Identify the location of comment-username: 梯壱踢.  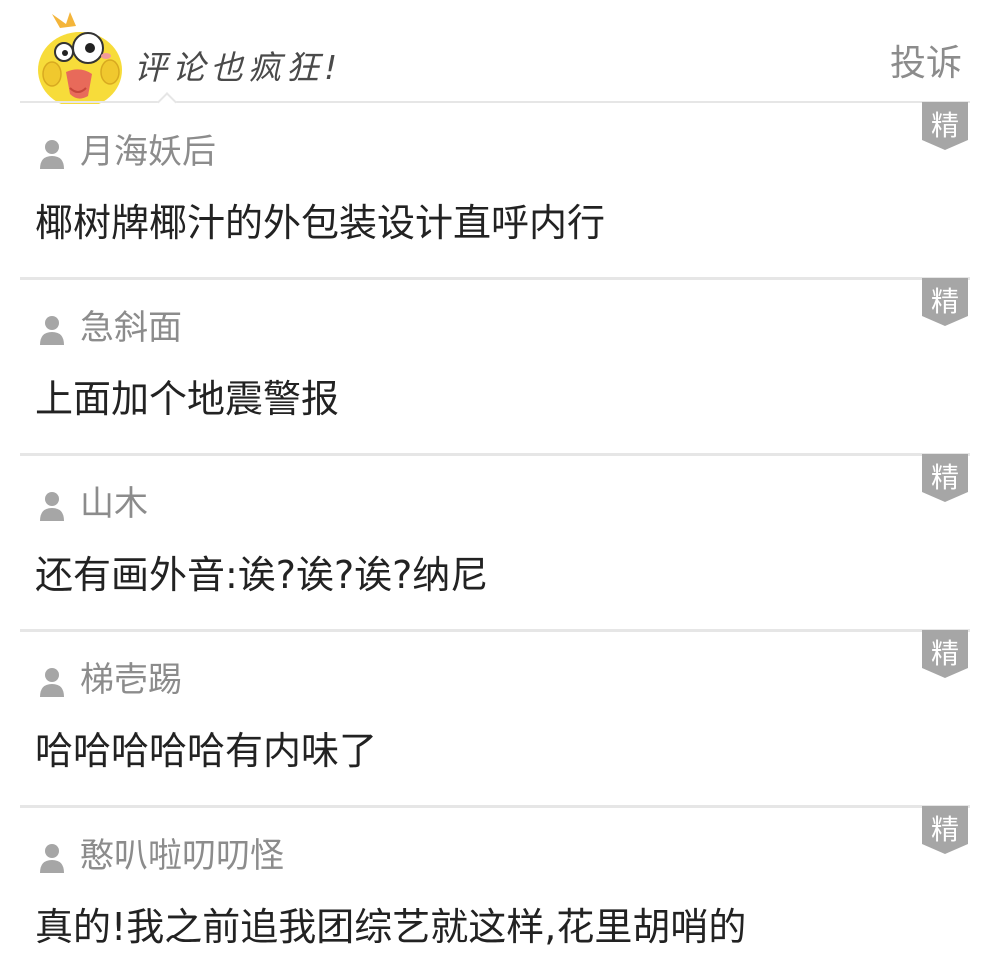
(131, 680).